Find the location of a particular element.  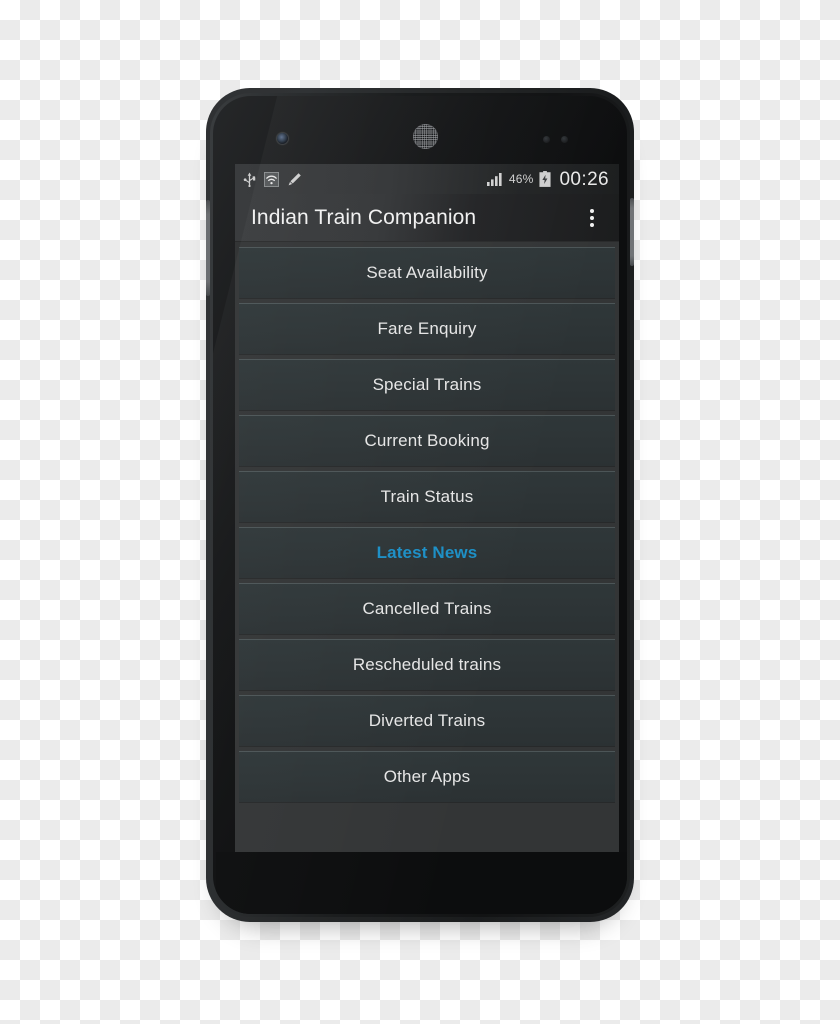

status-bar-clock: 00:26 is located at coordinates (584, 179).